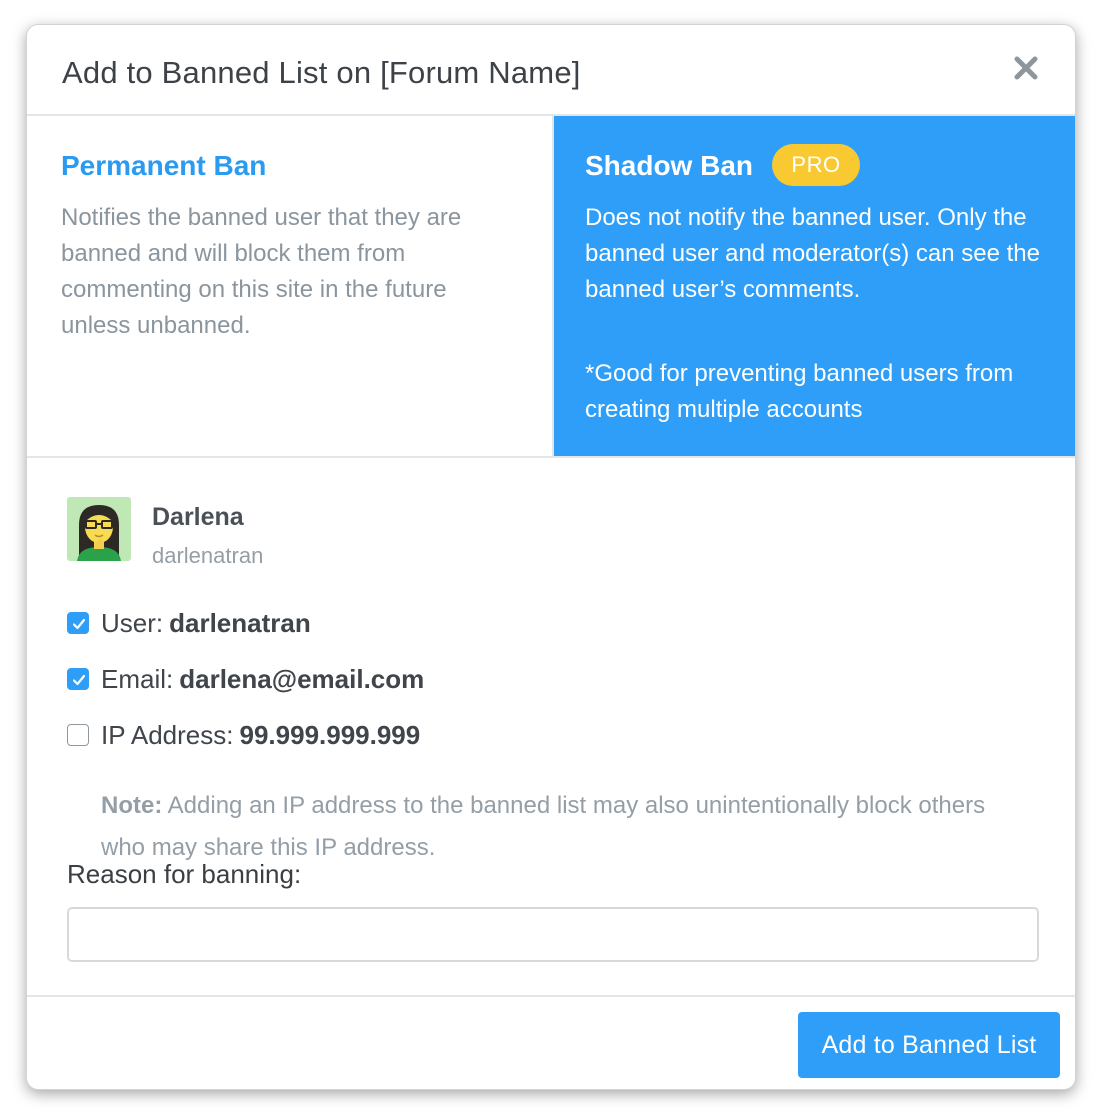  I want to click on close-button, so click(1026, 68).